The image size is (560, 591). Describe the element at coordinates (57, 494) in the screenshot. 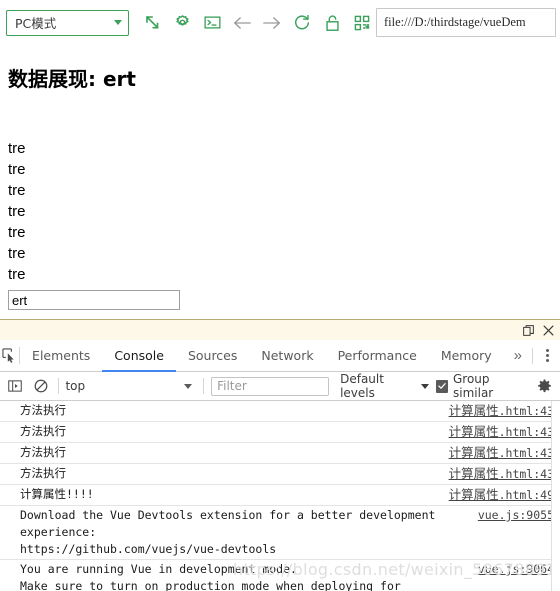

I see `console-message-text: 计算属性!!!!` at that location.